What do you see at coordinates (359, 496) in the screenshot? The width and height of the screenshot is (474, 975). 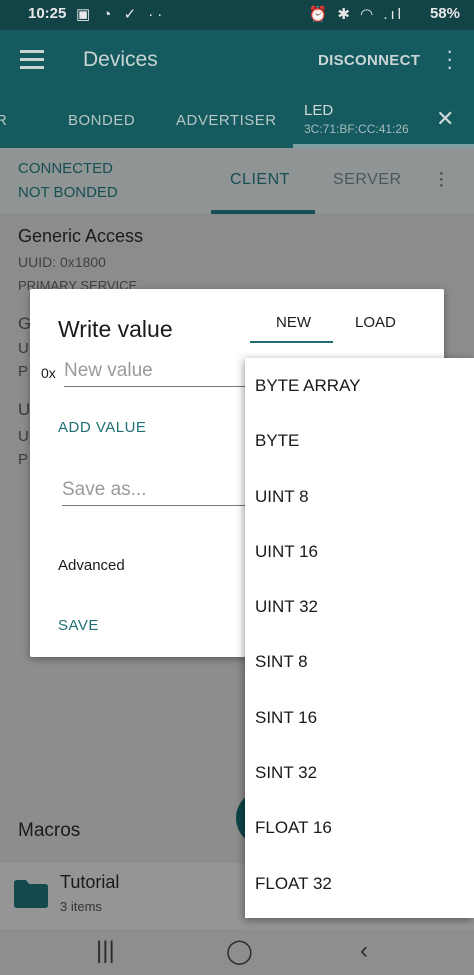 I see `option-uint8: UINT 8` at bounding box center [359, 496].